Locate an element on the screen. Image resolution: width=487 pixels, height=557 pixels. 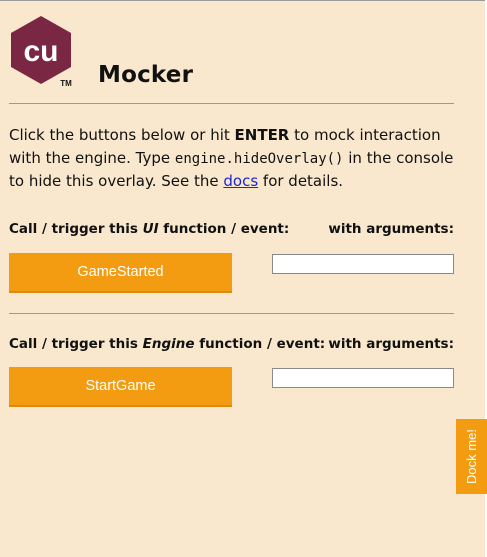
trademark-mark: TM is located at coordinates (66, 83).